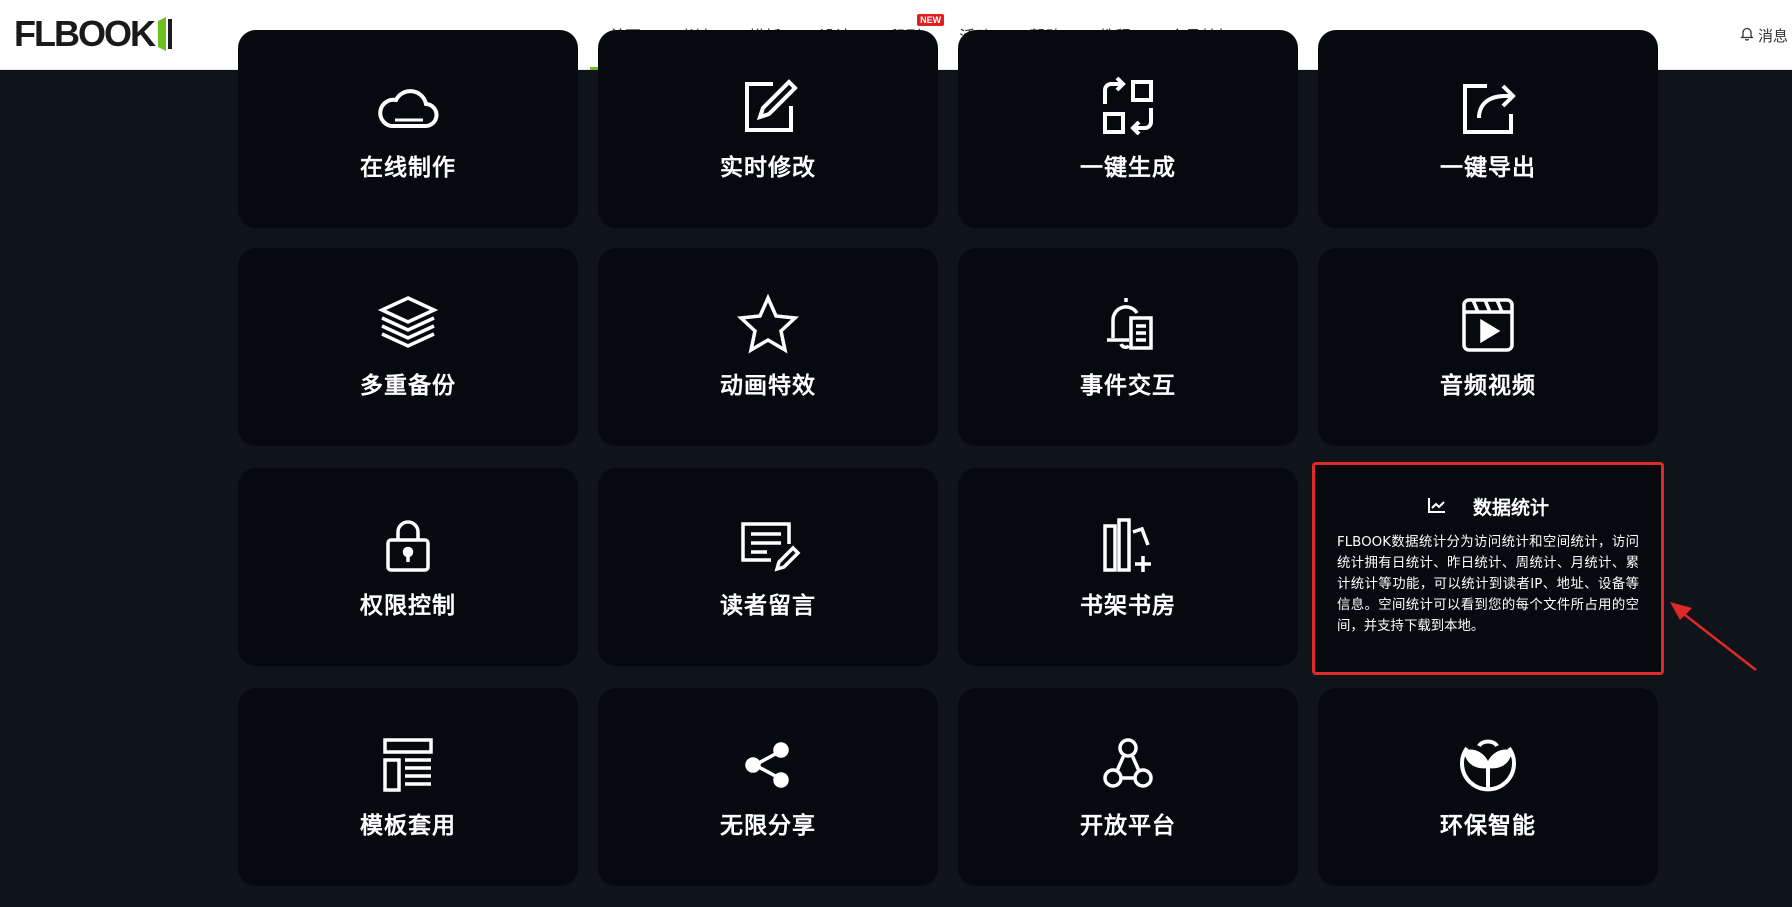  What do you see at coordinates (1747, 35) in the screenshot?
I see `bell-icon` at bounding box center [1747, 35].